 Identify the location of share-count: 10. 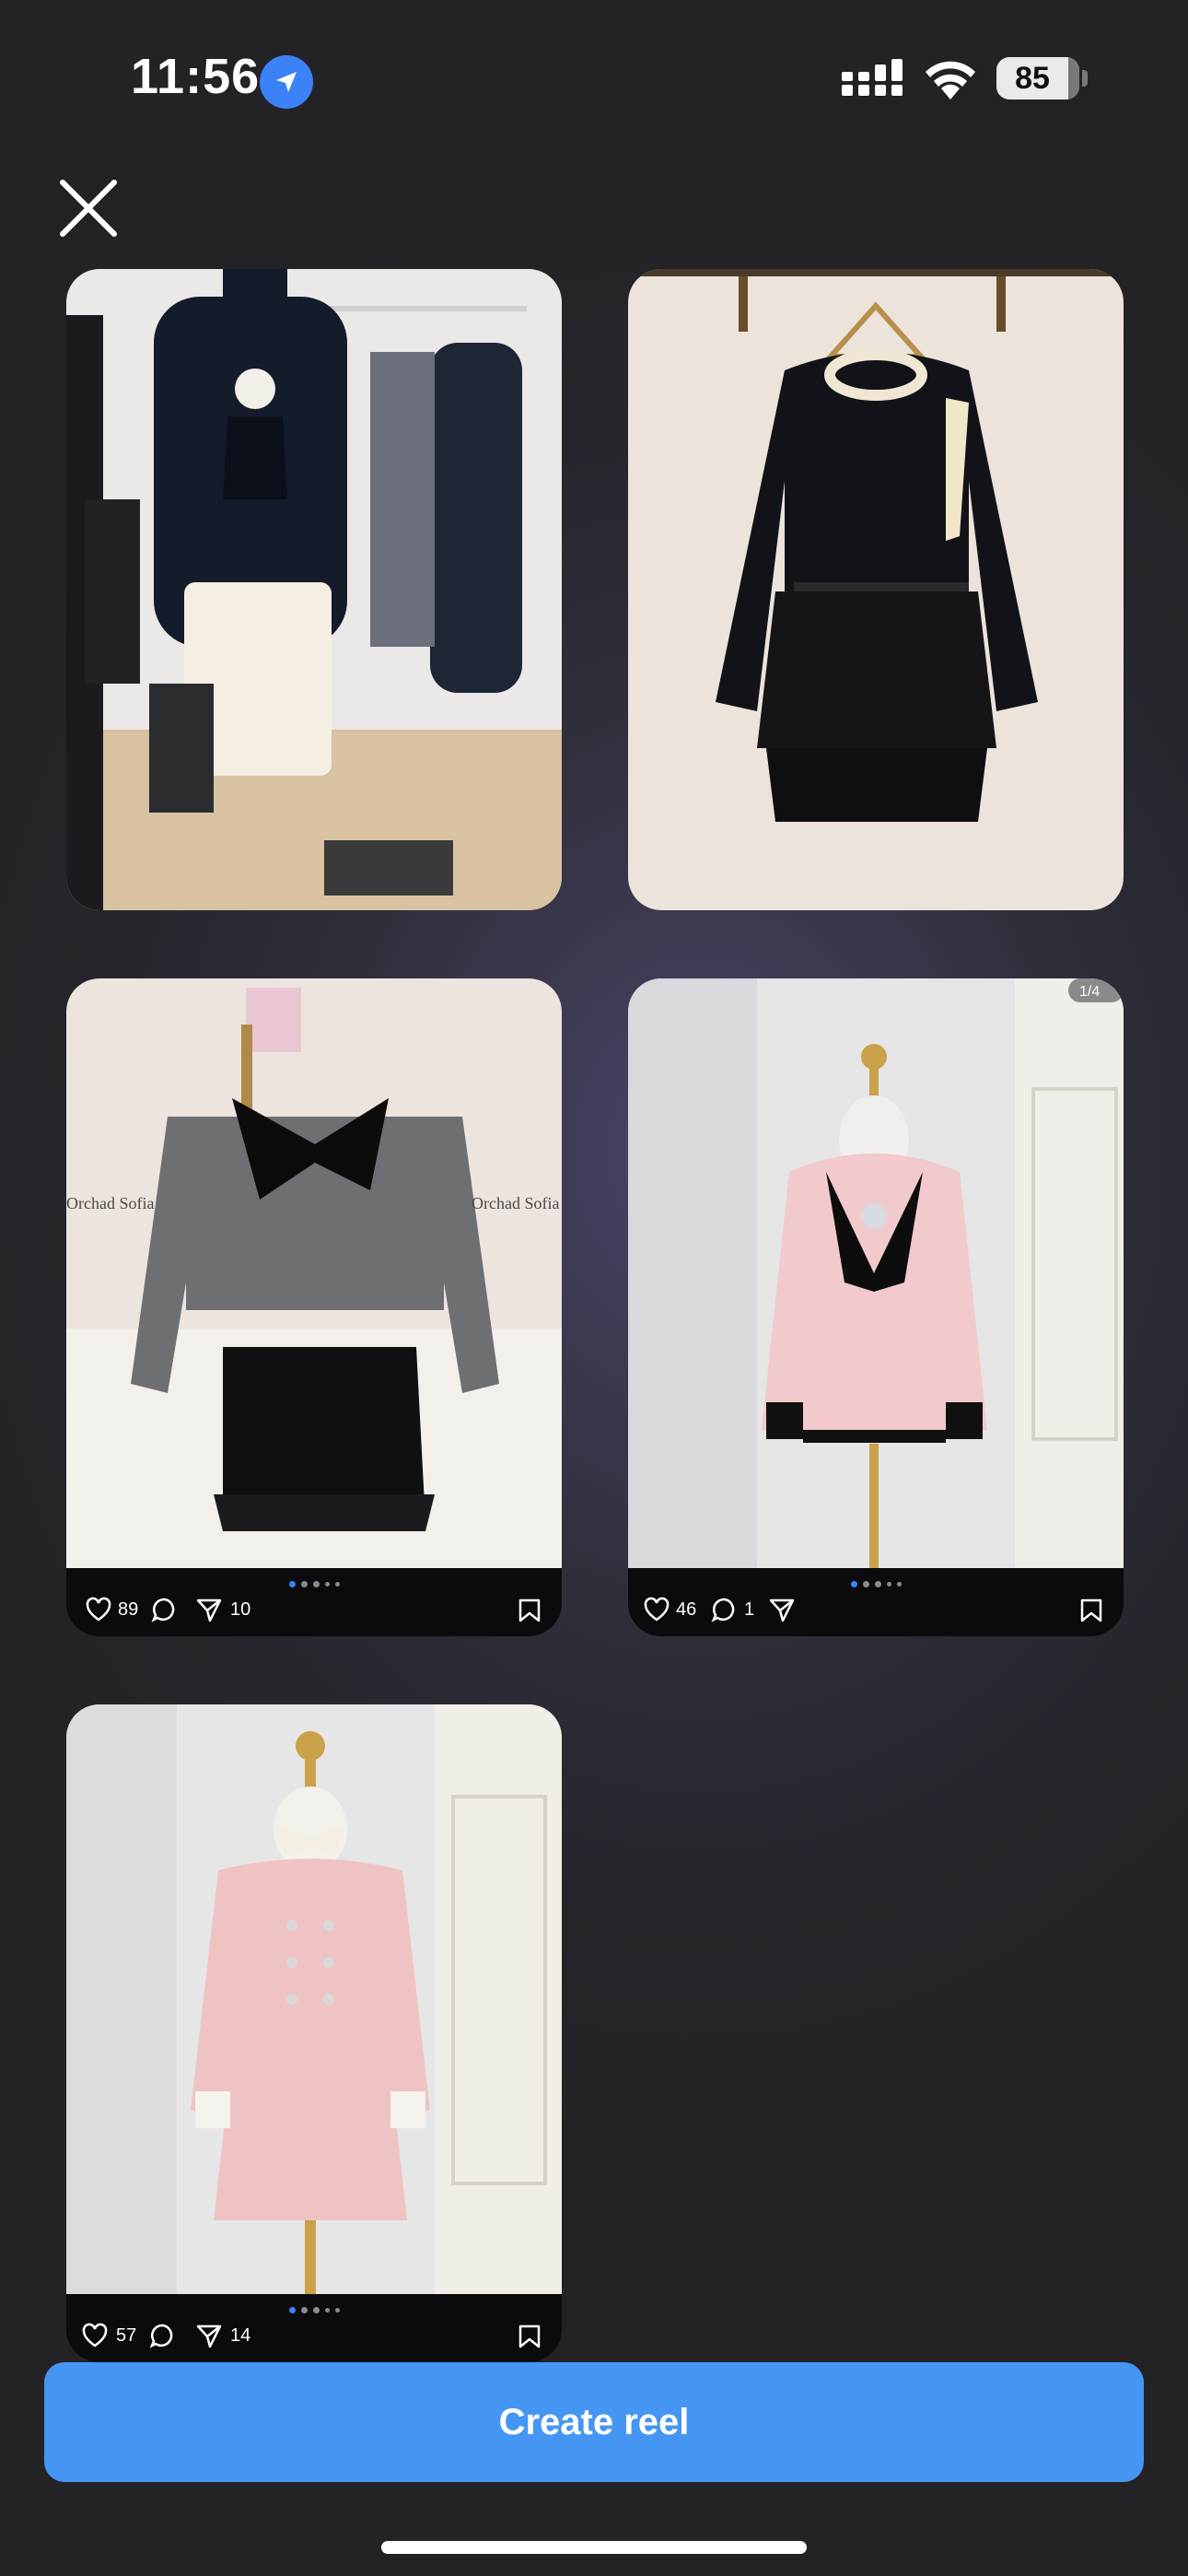
(240, 1609).